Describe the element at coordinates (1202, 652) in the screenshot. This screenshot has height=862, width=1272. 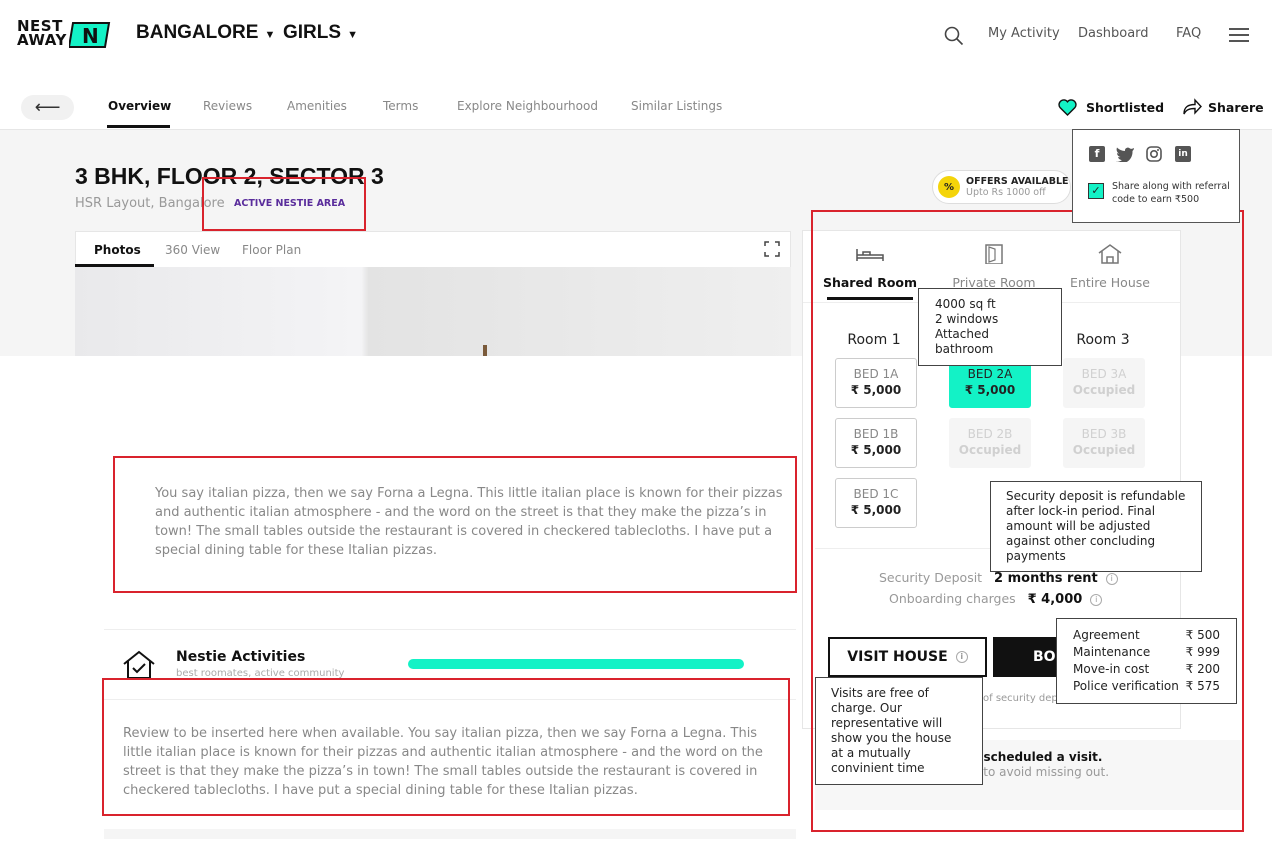
I see `fee-value: ₹ 999` at that location.